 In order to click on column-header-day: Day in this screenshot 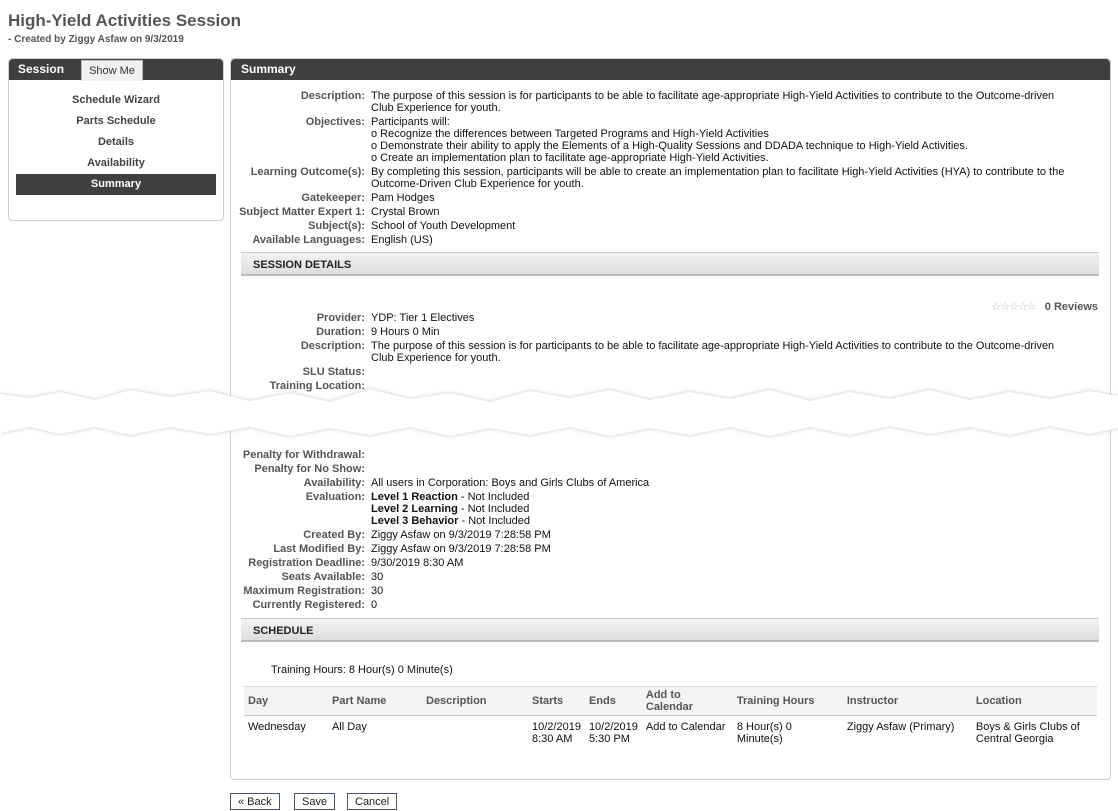, I will do `click(286, 701)`.